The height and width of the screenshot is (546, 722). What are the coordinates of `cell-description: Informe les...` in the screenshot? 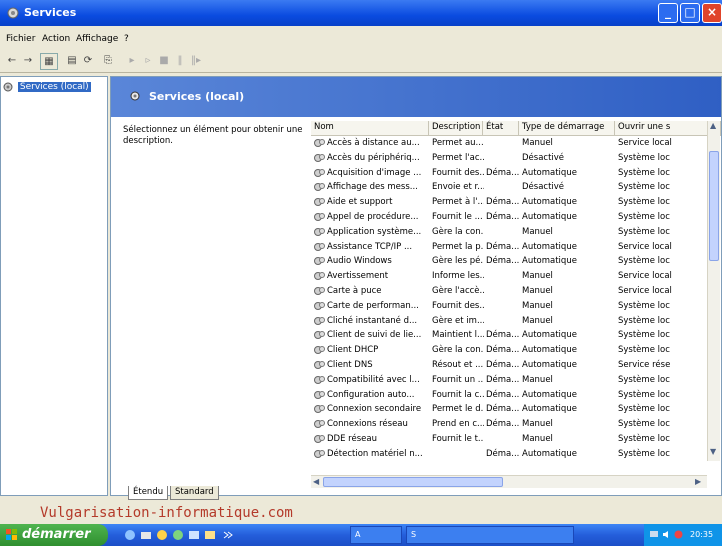 It's located at (458, 276).